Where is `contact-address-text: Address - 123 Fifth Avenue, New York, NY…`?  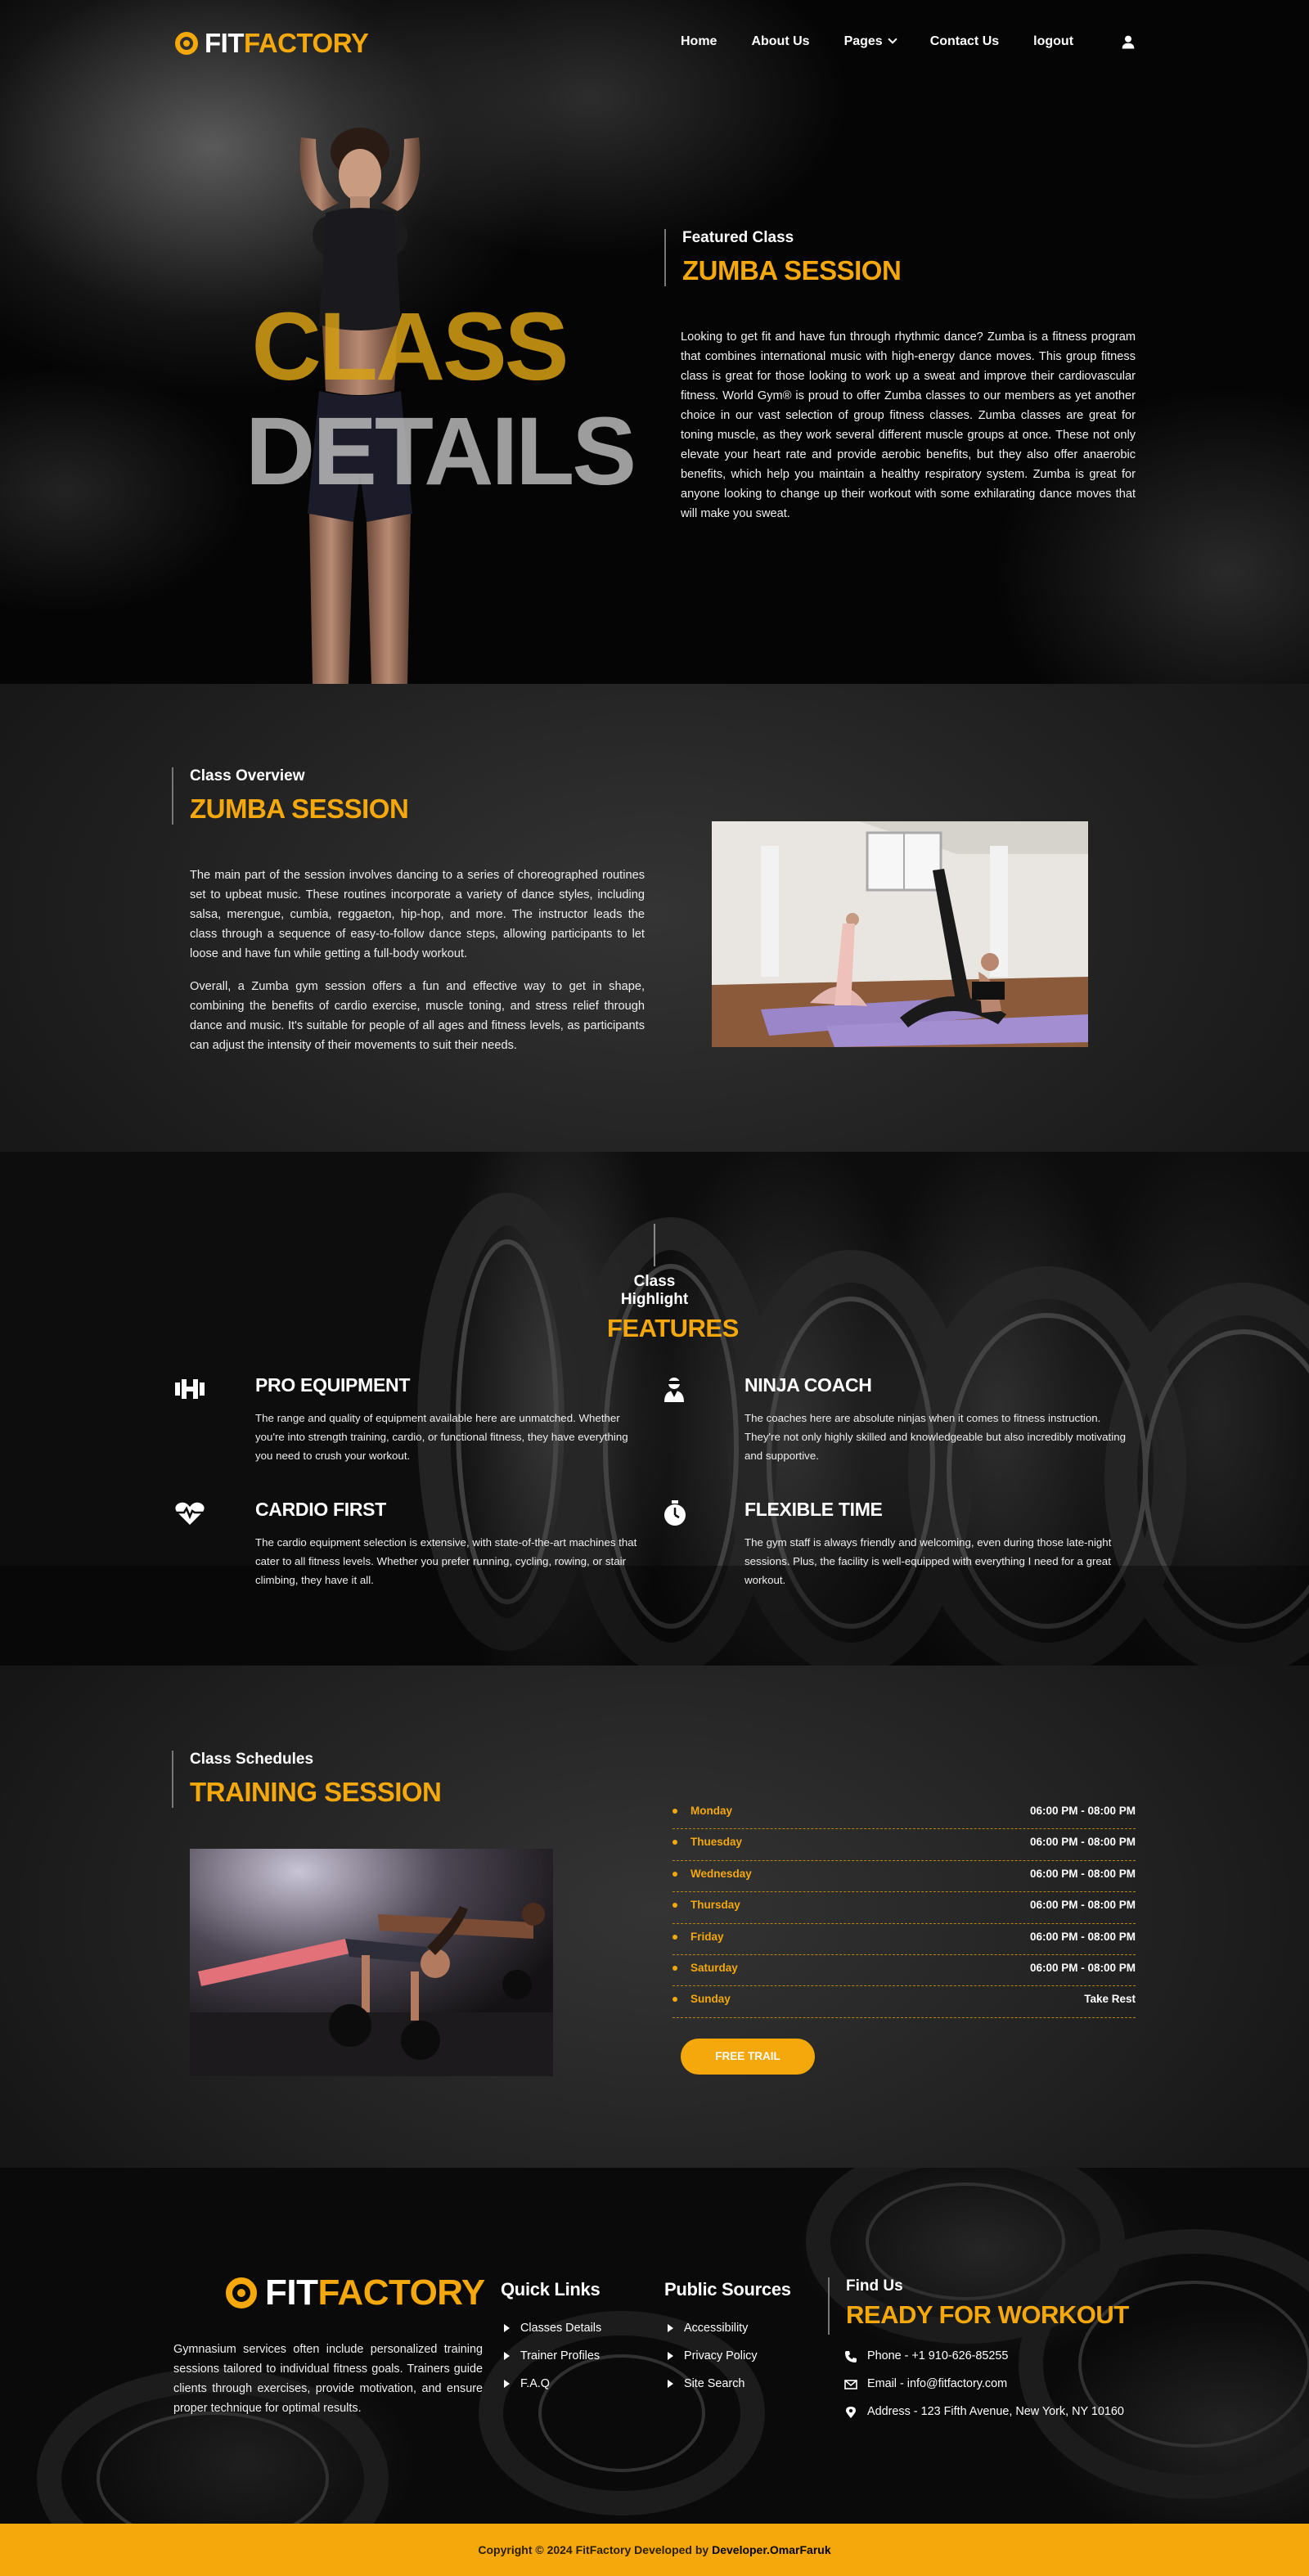
contact-address-text: Address - 123 Fifth Avenue, New York, NY… is located at coordinates (995, 2411).